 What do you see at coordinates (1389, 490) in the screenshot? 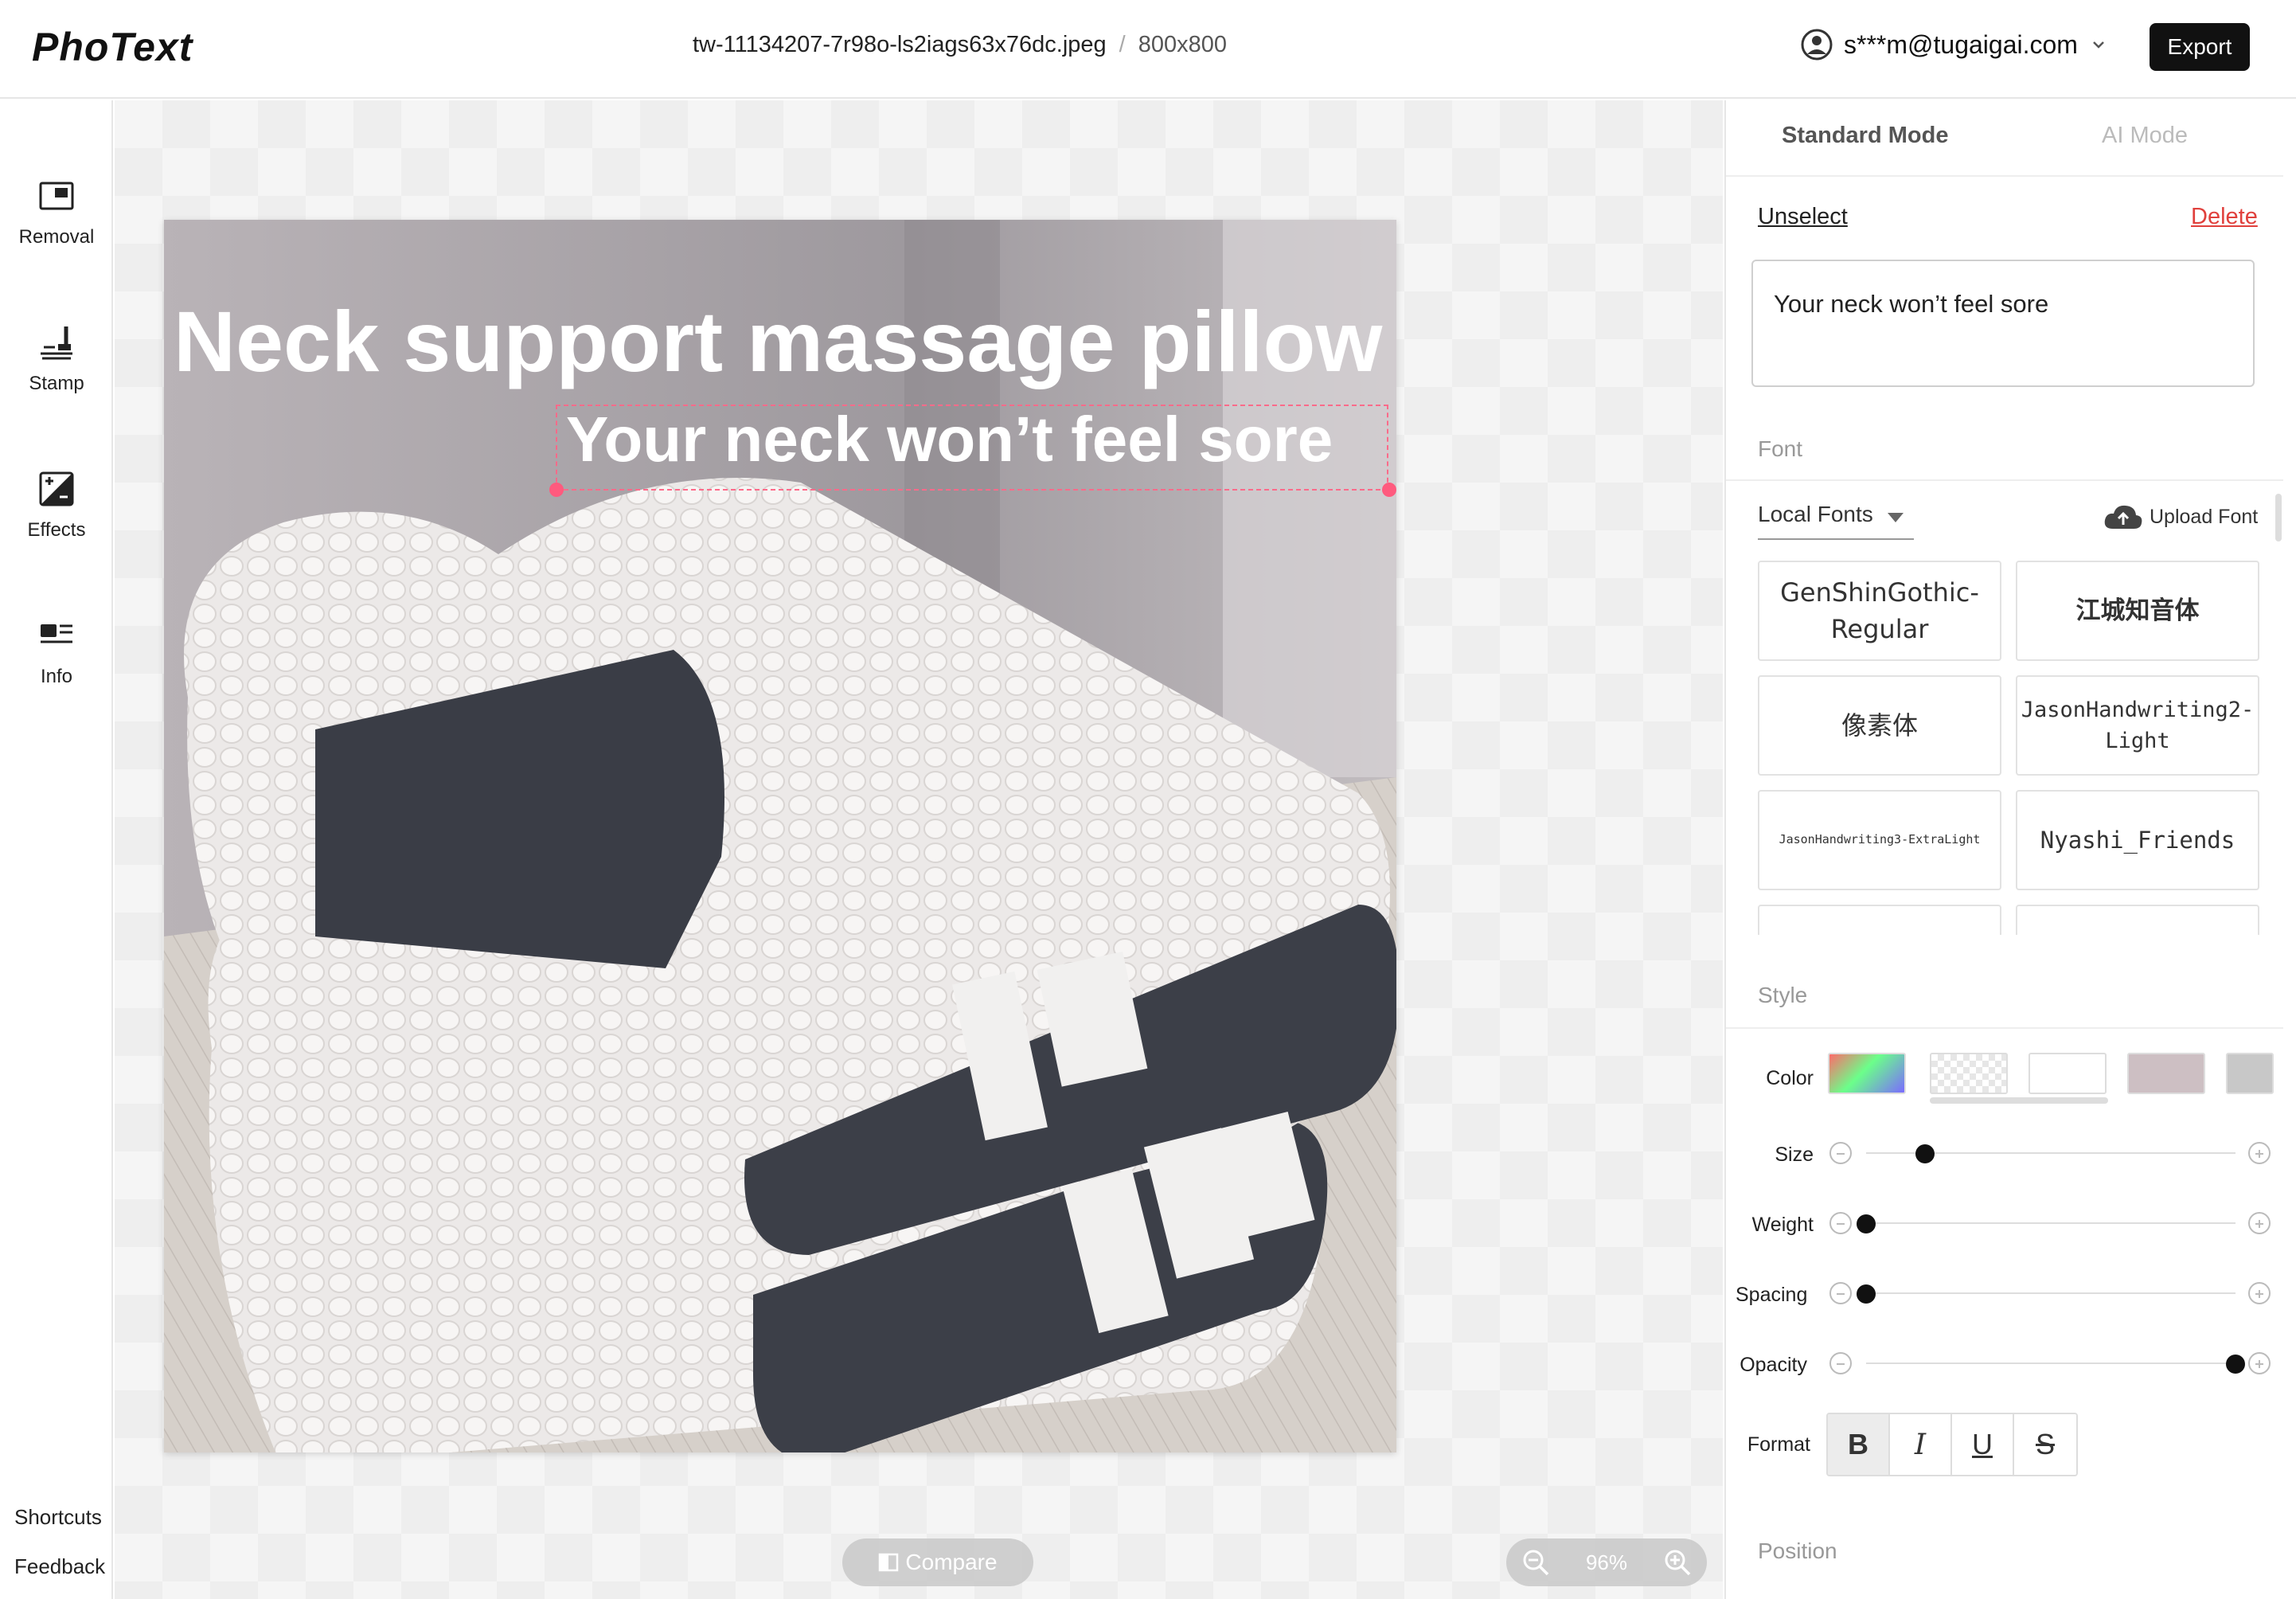
I see `resize-handle-right` at bounding box center [1389, 490].